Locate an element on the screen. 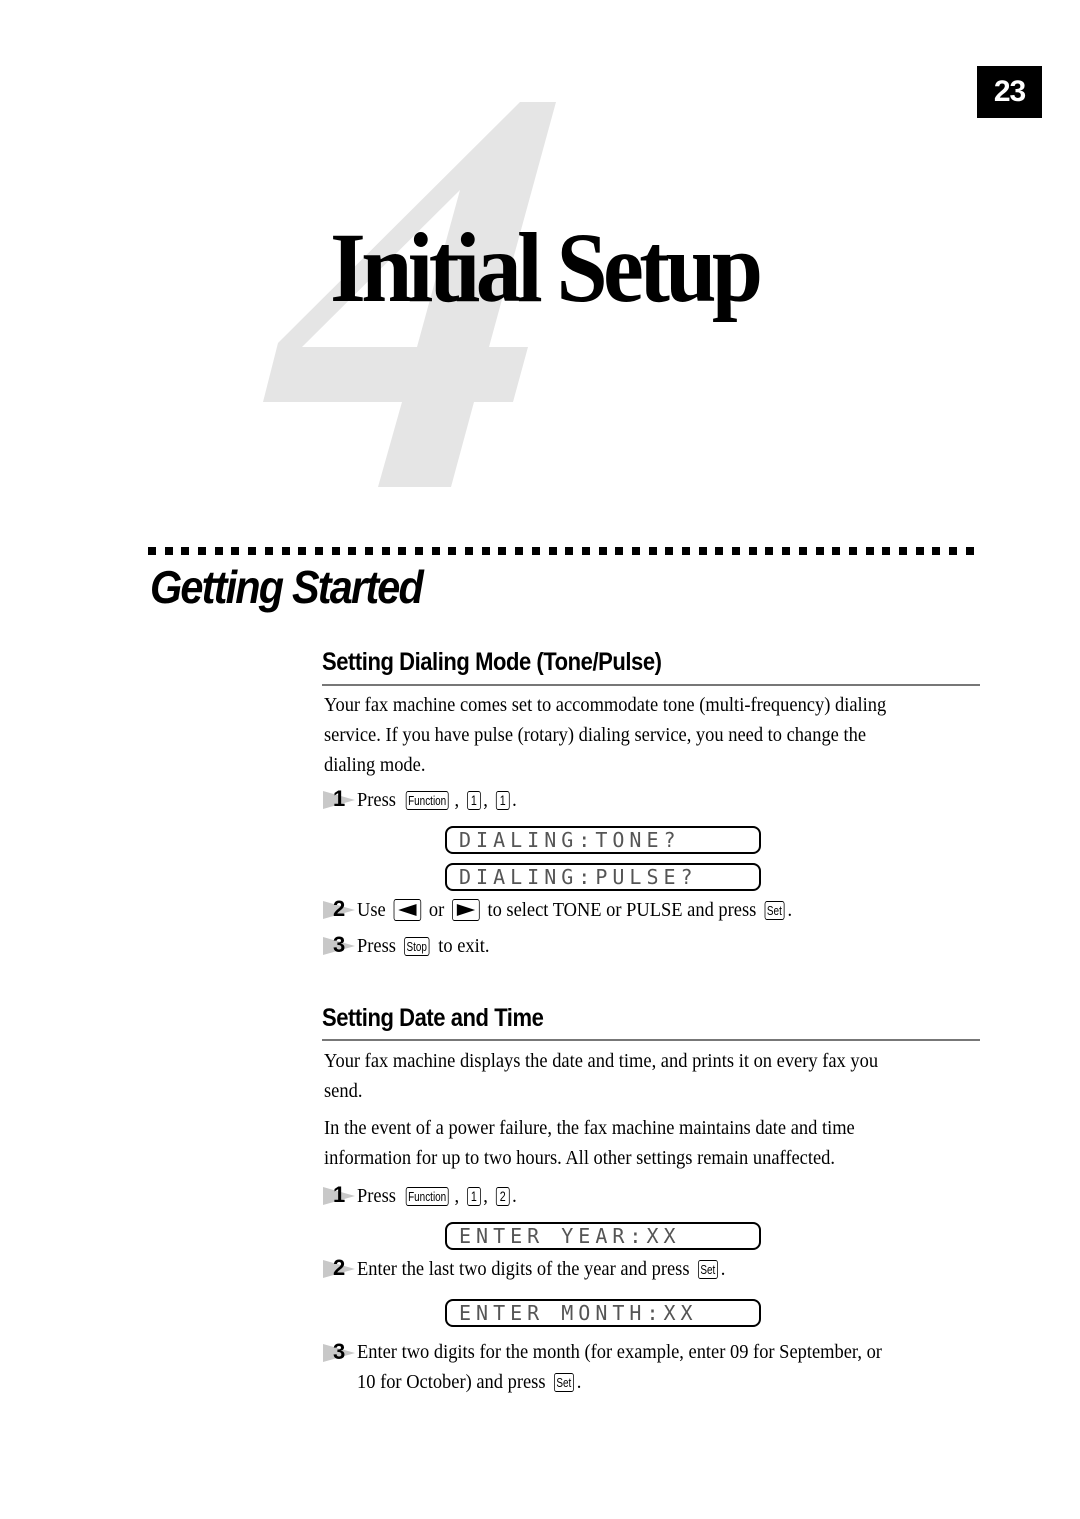 The height and width of the screenshot is (1519, 1080). left-arrow-icon is located at coordinates (407, 910).